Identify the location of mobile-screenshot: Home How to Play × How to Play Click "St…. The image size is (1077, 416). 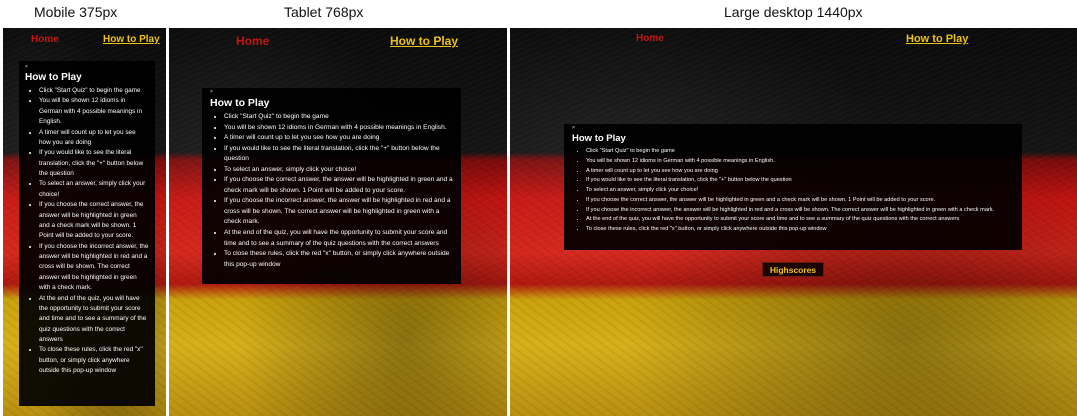
(84, 222).